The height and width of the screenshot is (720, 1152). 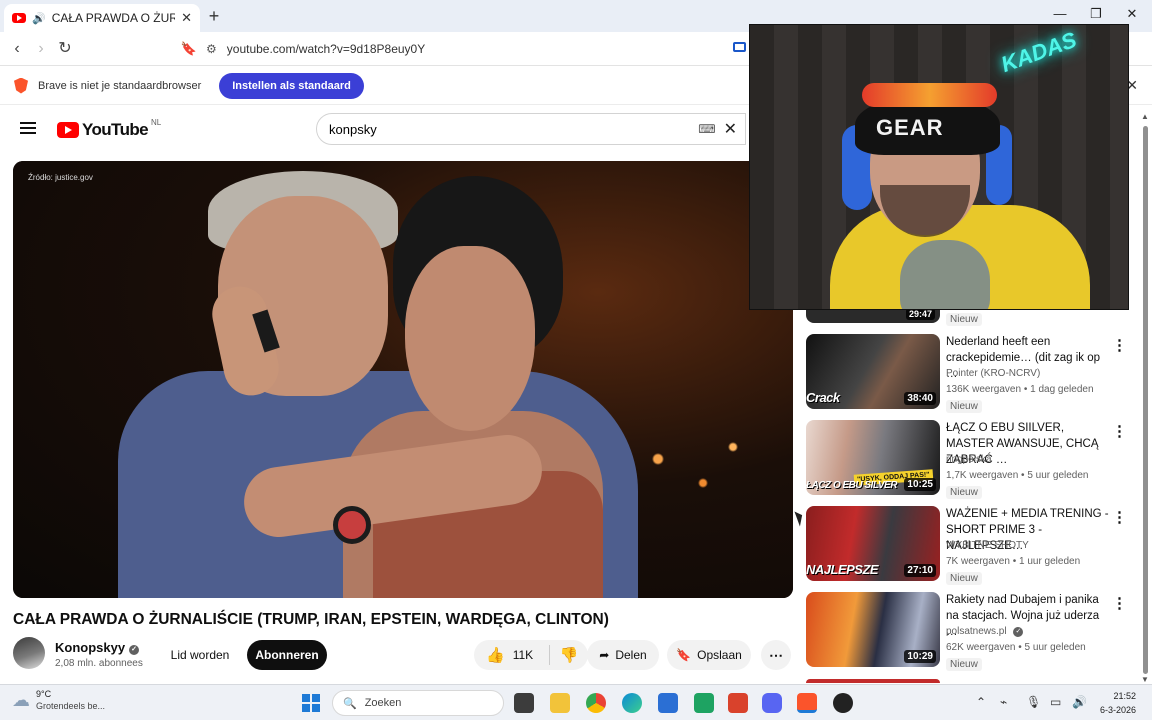 What do you see at coordinates (807, 703) in the screenshot?
I see `brave-taskbar-icon` at bounding box center [807, 703].